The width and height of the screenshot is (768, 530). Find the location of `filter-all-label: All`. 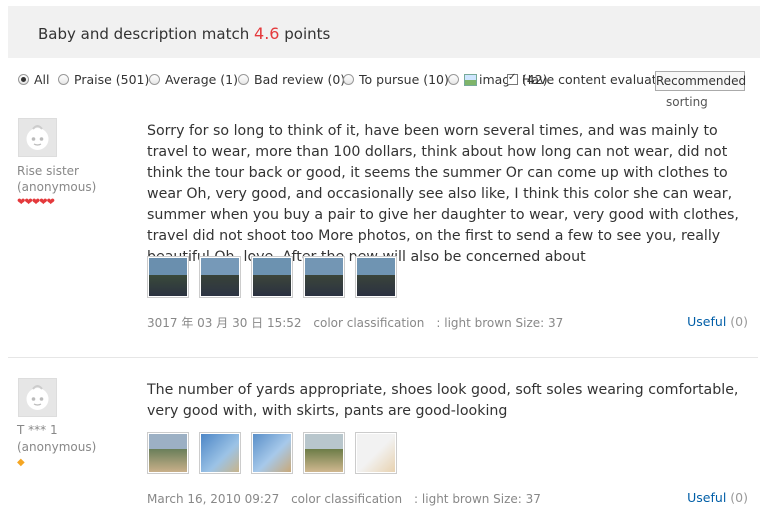

filter-all-label: All is located at coordinates (42, 79).